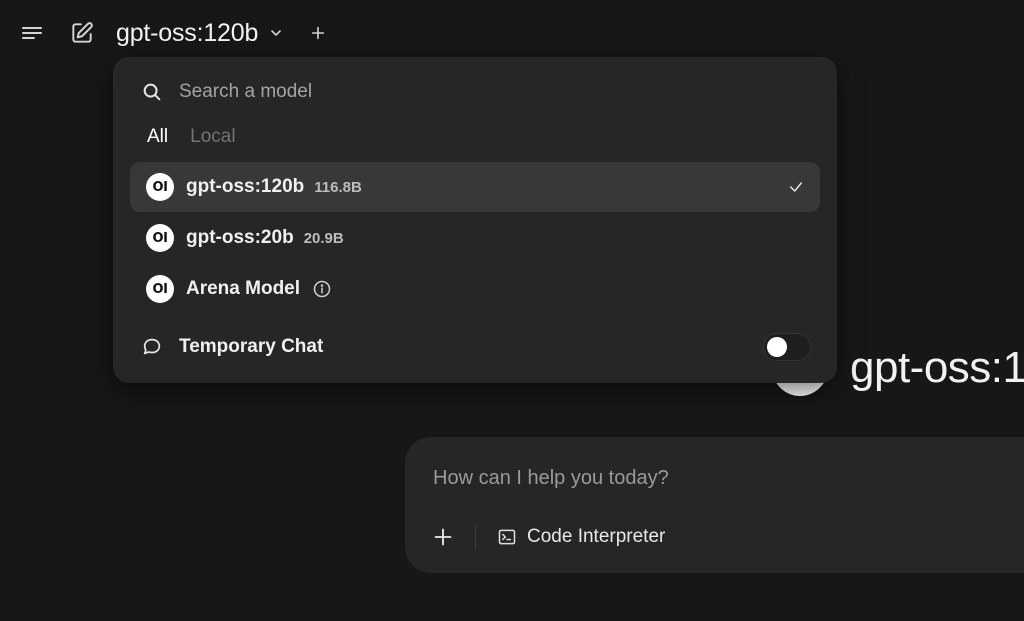  I want to click on add-model-button, so click(318, 33).